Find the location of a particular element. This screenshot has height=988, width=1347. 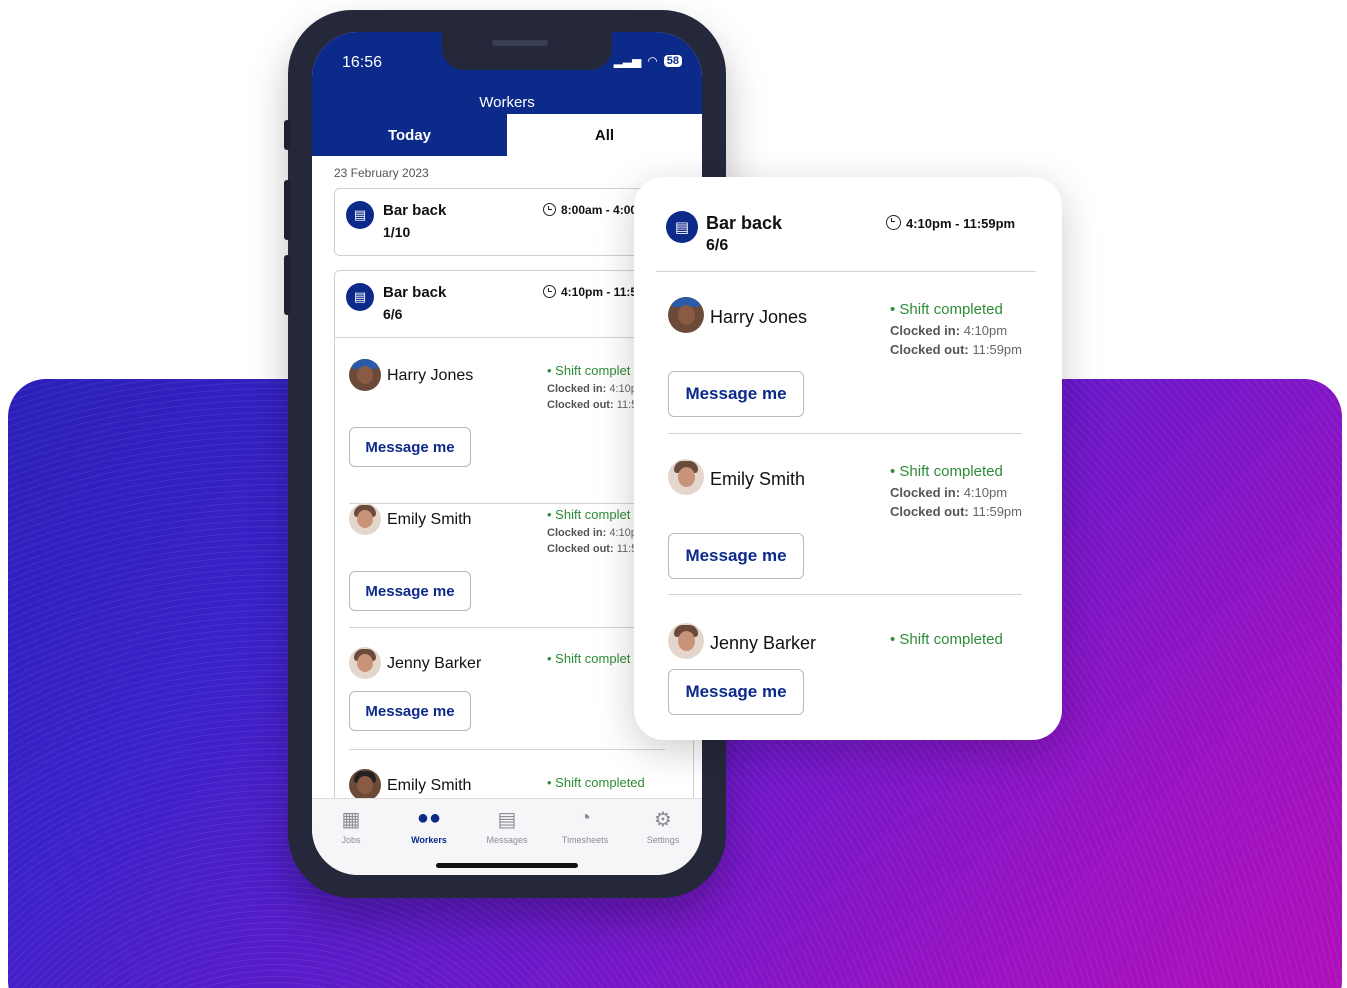

phone-notch is located at coordinates (527, 51).